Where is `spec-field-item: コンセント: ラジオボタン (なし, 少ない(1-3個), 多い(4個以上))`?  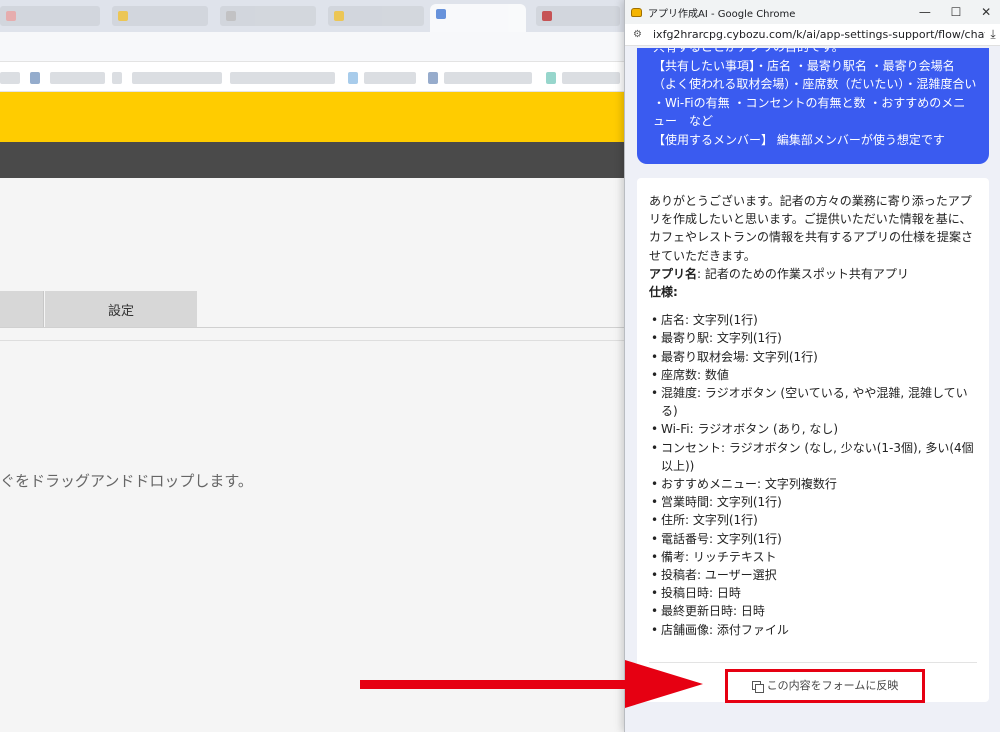
spec-field-item: コンセント: ラジオボタン (なし, 少ない(1-3個), 多い(4個以上)) is located at coordinates (813, 457).